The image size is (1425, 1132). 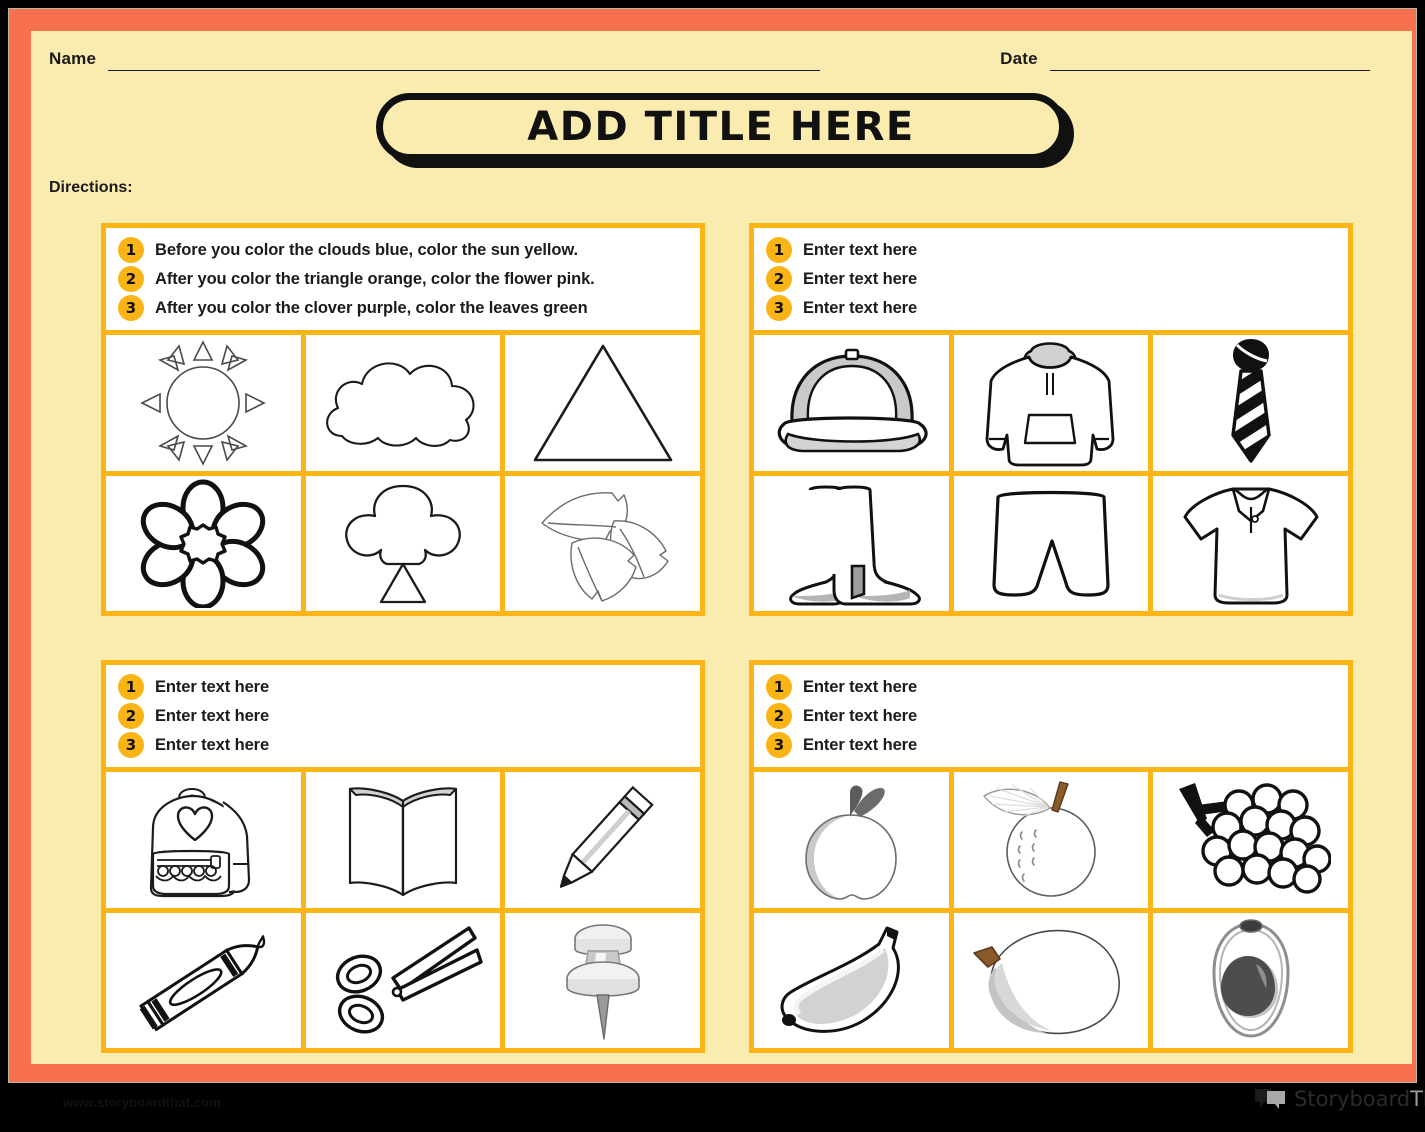 What do you see at coordinates (403, 403) in the screenshot?
I see `cloud-image` at bounding box center [403, 403].